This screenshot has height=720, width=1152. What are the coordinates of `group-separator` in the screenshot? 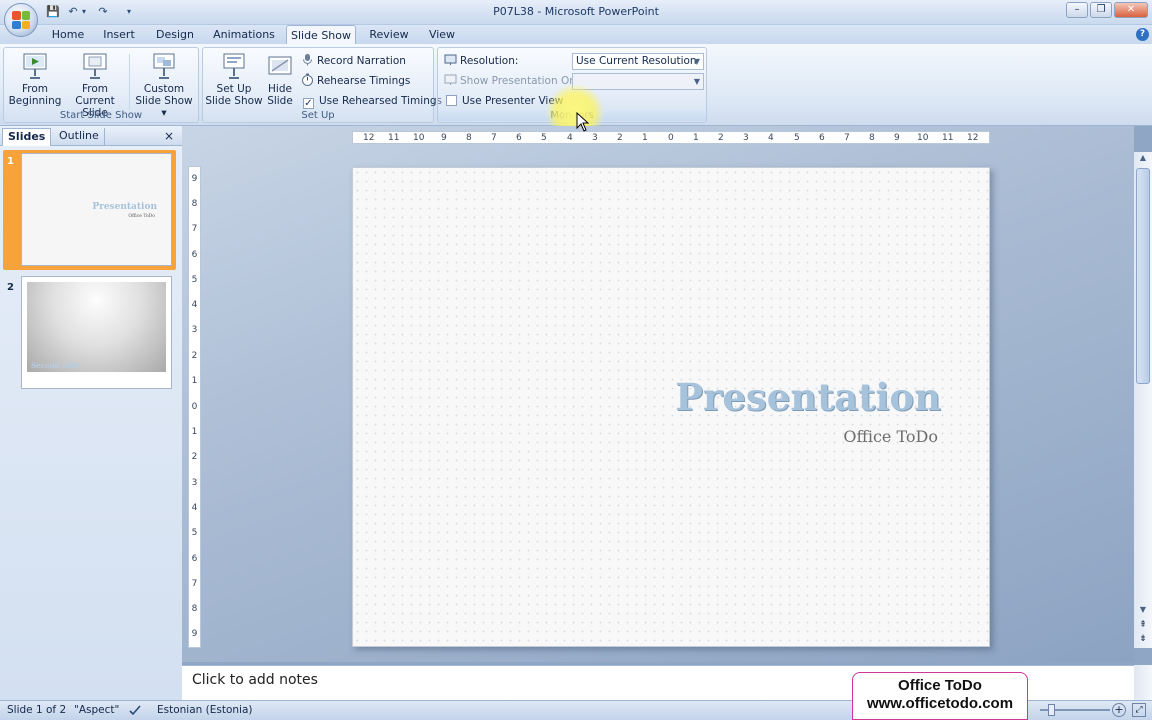 It's located at (129, 82).